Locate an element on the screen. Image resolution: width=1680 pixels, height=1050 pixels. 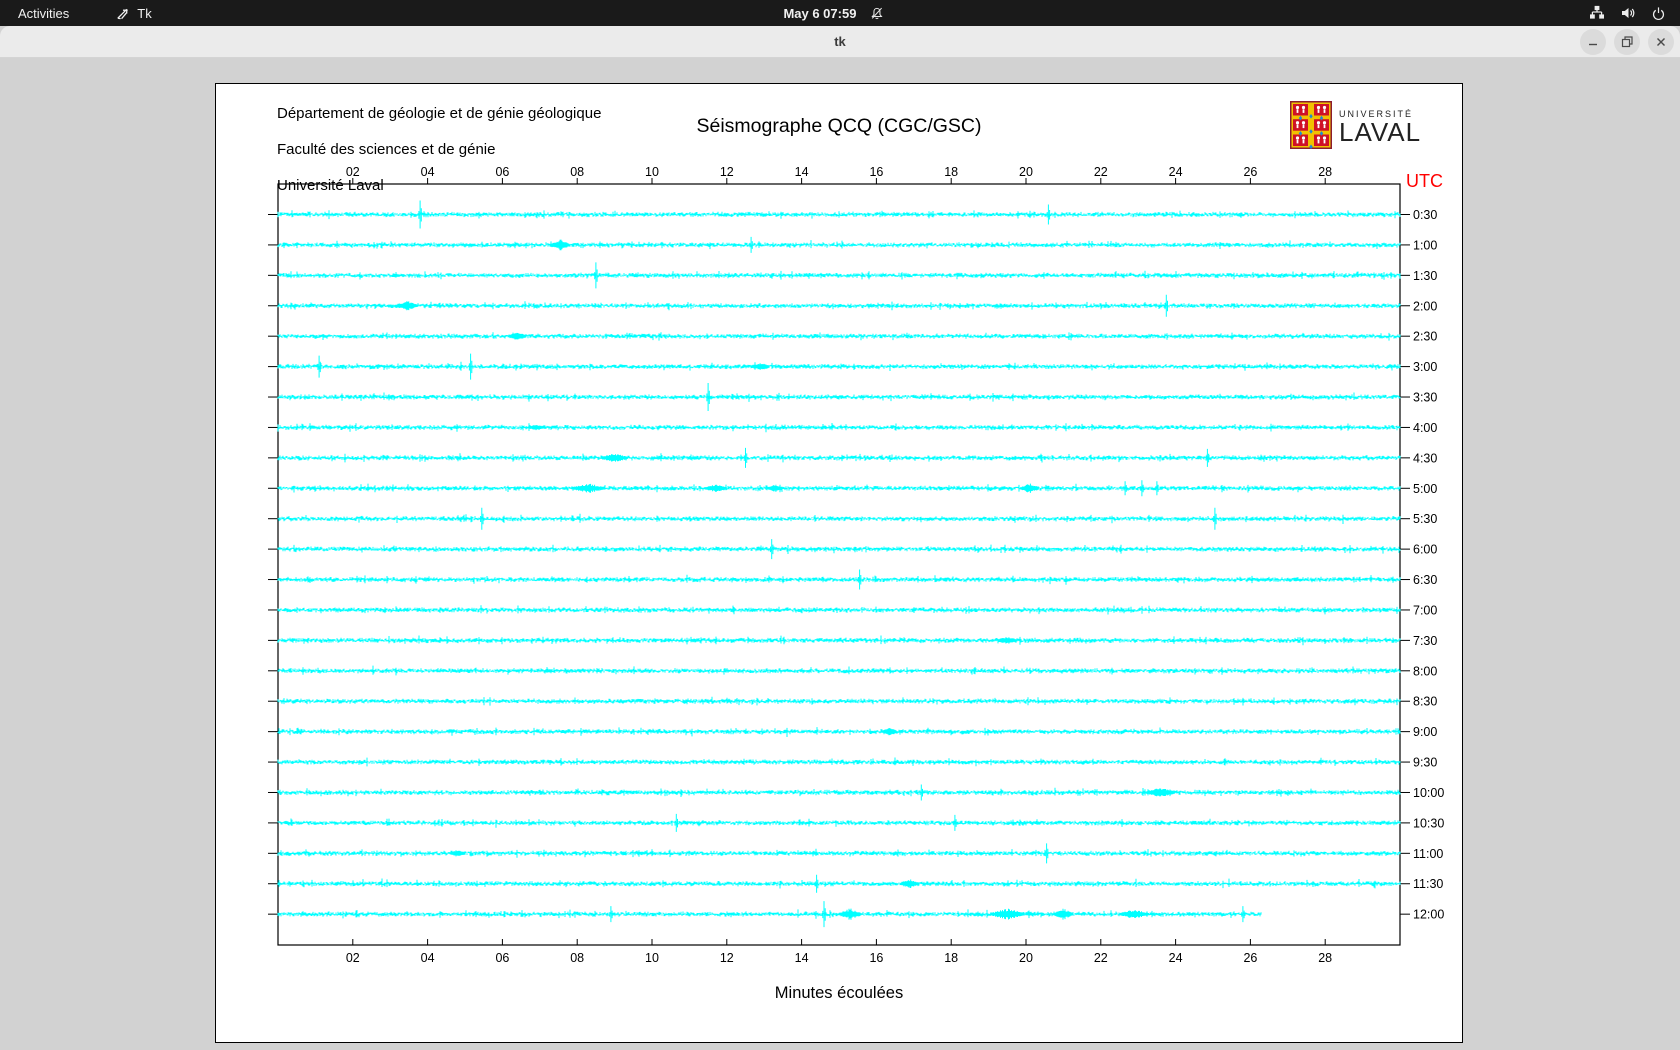
app-indicator-tk: Tk is located at coordinates (133, 13).